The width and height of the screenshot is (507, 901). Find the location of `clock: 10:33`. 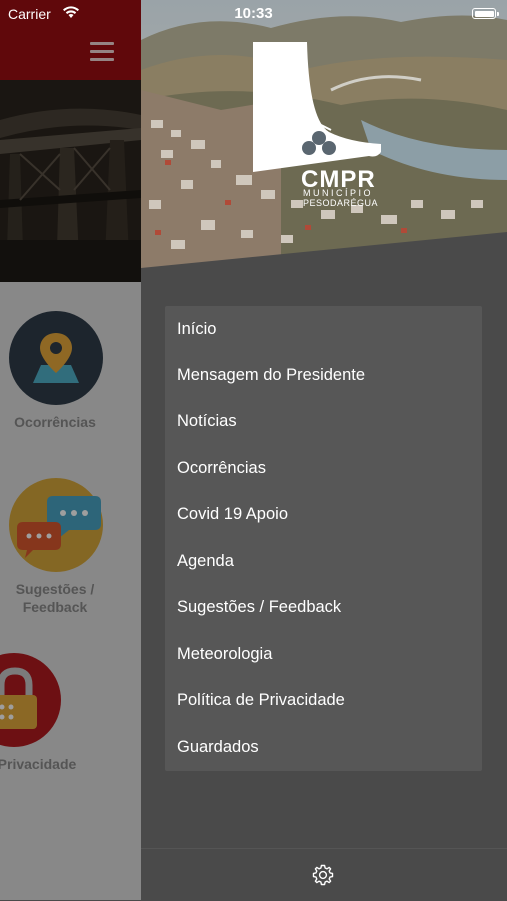

clock: 10:33 is located at coordinates (253, 13).